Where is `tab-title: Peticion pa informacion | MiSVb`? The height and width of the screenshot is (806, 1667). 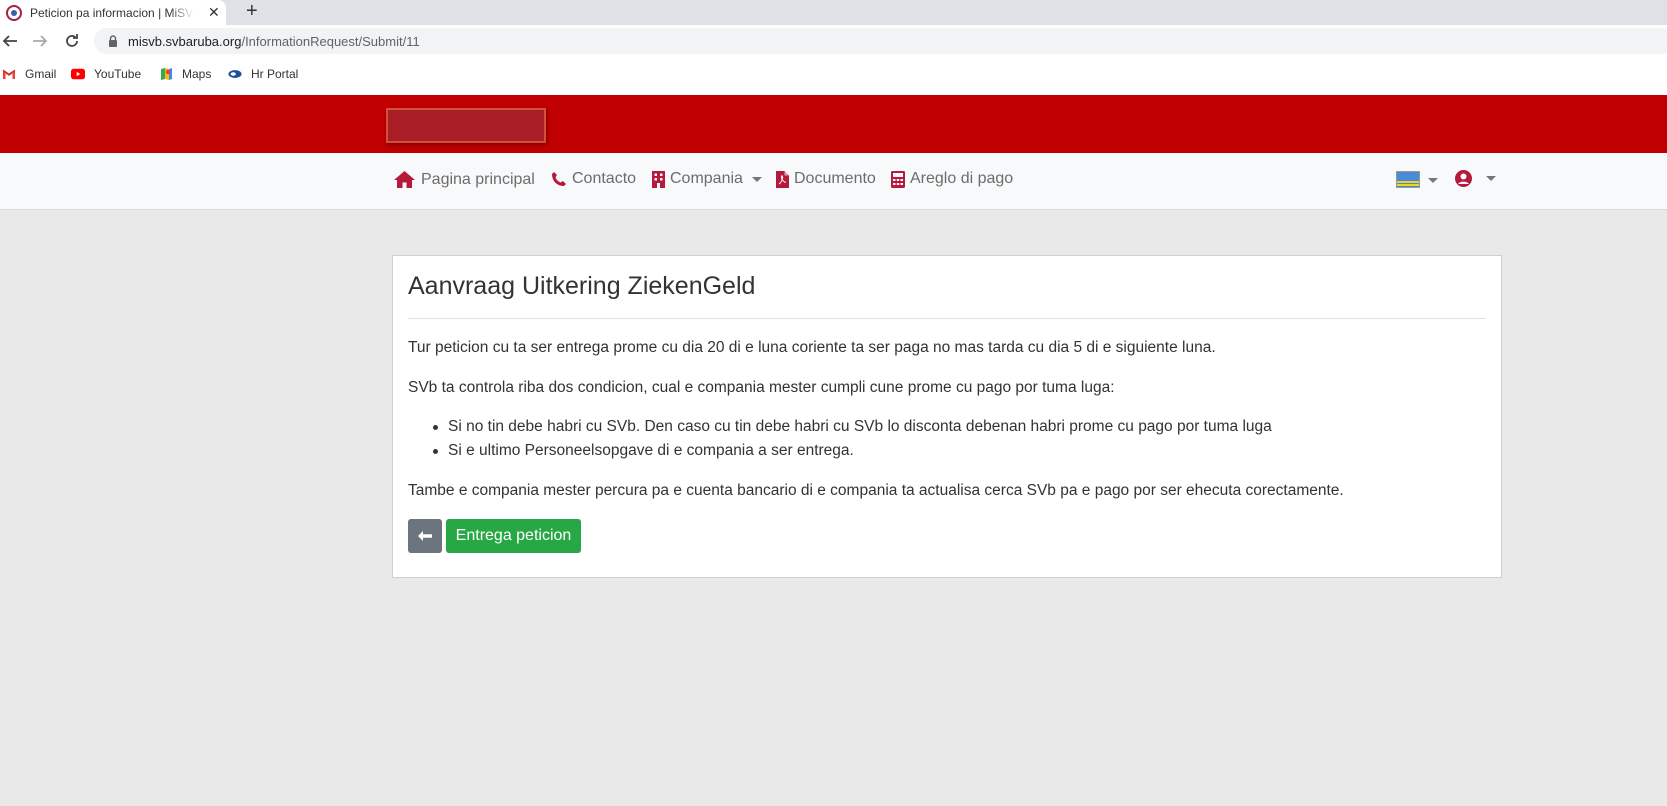
tab-title: Peticion pa informacion | MiSVb is located at coordinates (112, 12).